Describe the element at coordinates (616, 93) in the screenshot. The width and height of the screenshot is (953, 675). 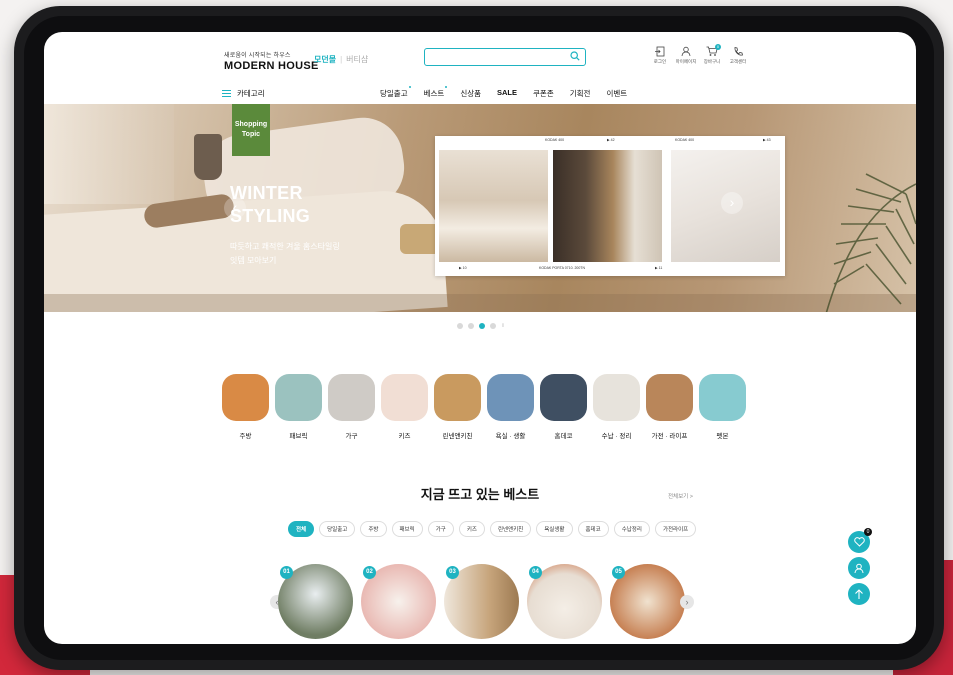
I see `nav-item-event: 이벤트` at that location.